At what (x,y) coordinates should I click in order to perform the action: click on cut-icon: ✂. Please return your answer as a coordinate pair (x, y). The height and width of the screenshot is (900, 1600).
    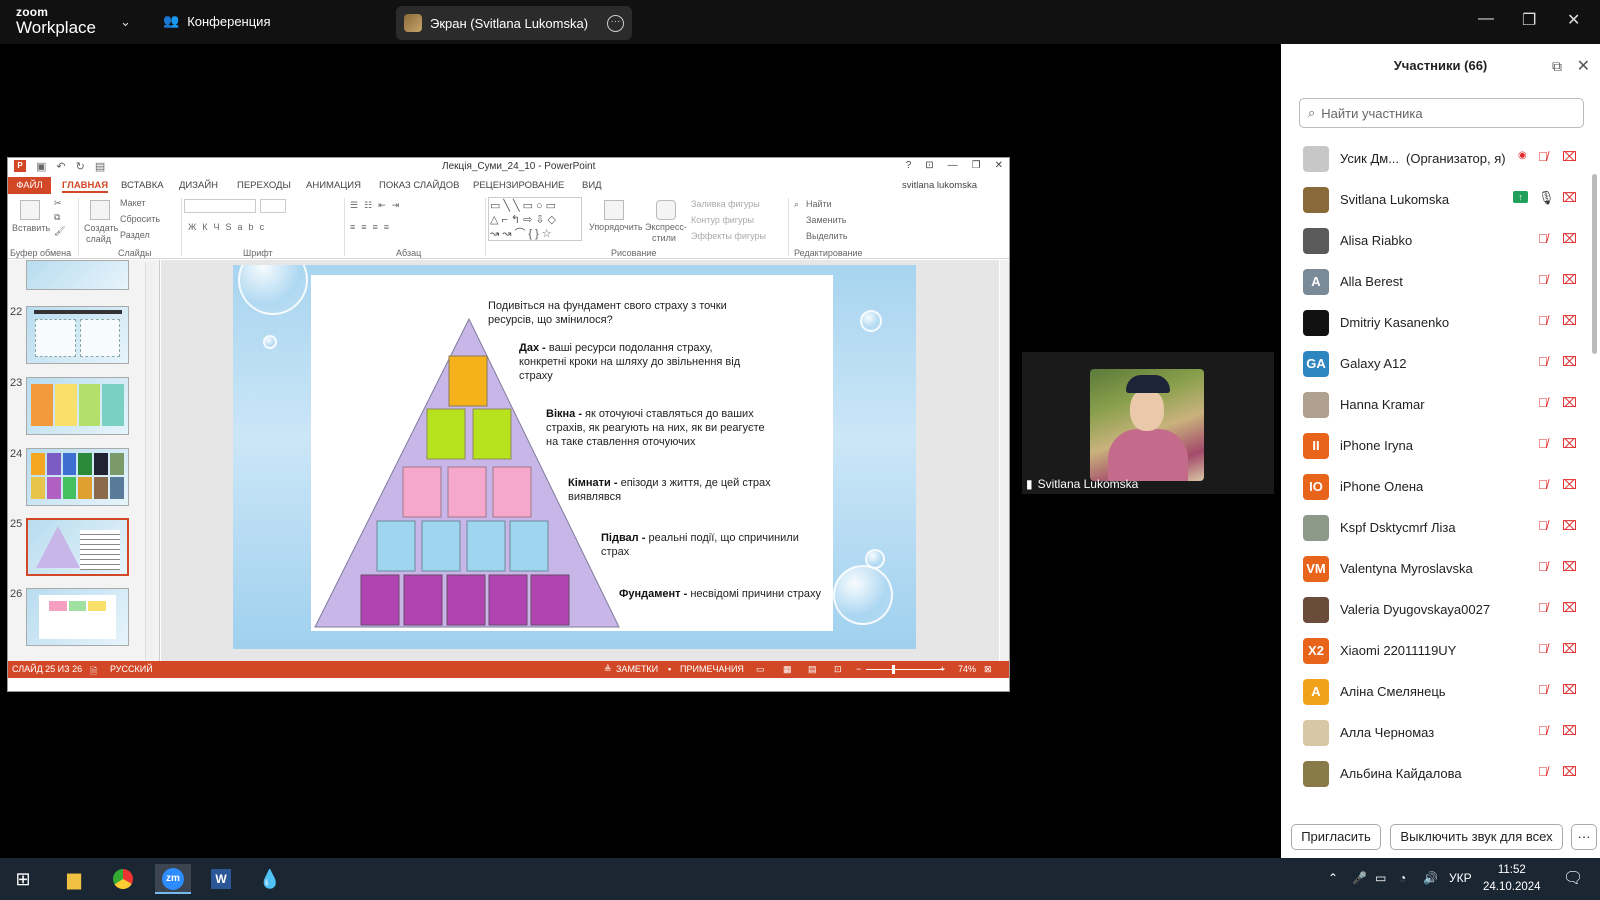
    Looking at the image, I should click on (58, 203).